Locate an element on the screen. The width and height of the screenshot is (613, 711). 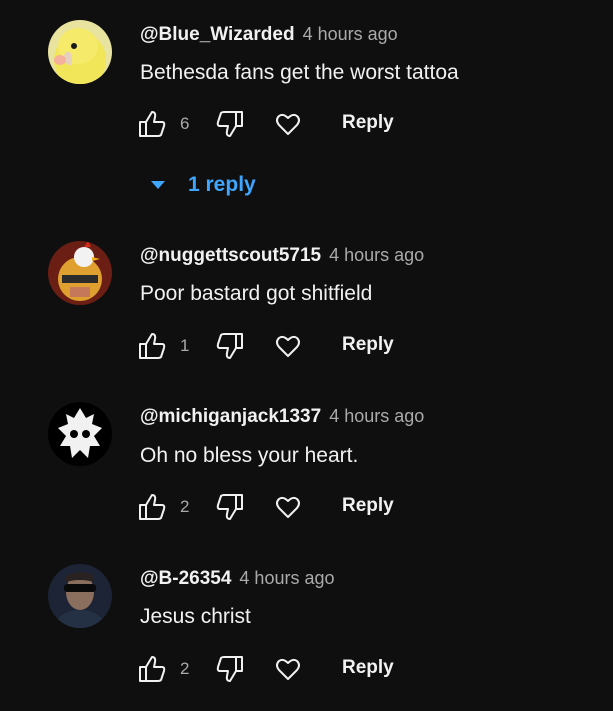
like-count: 6 is located at coordinates (185, 123).